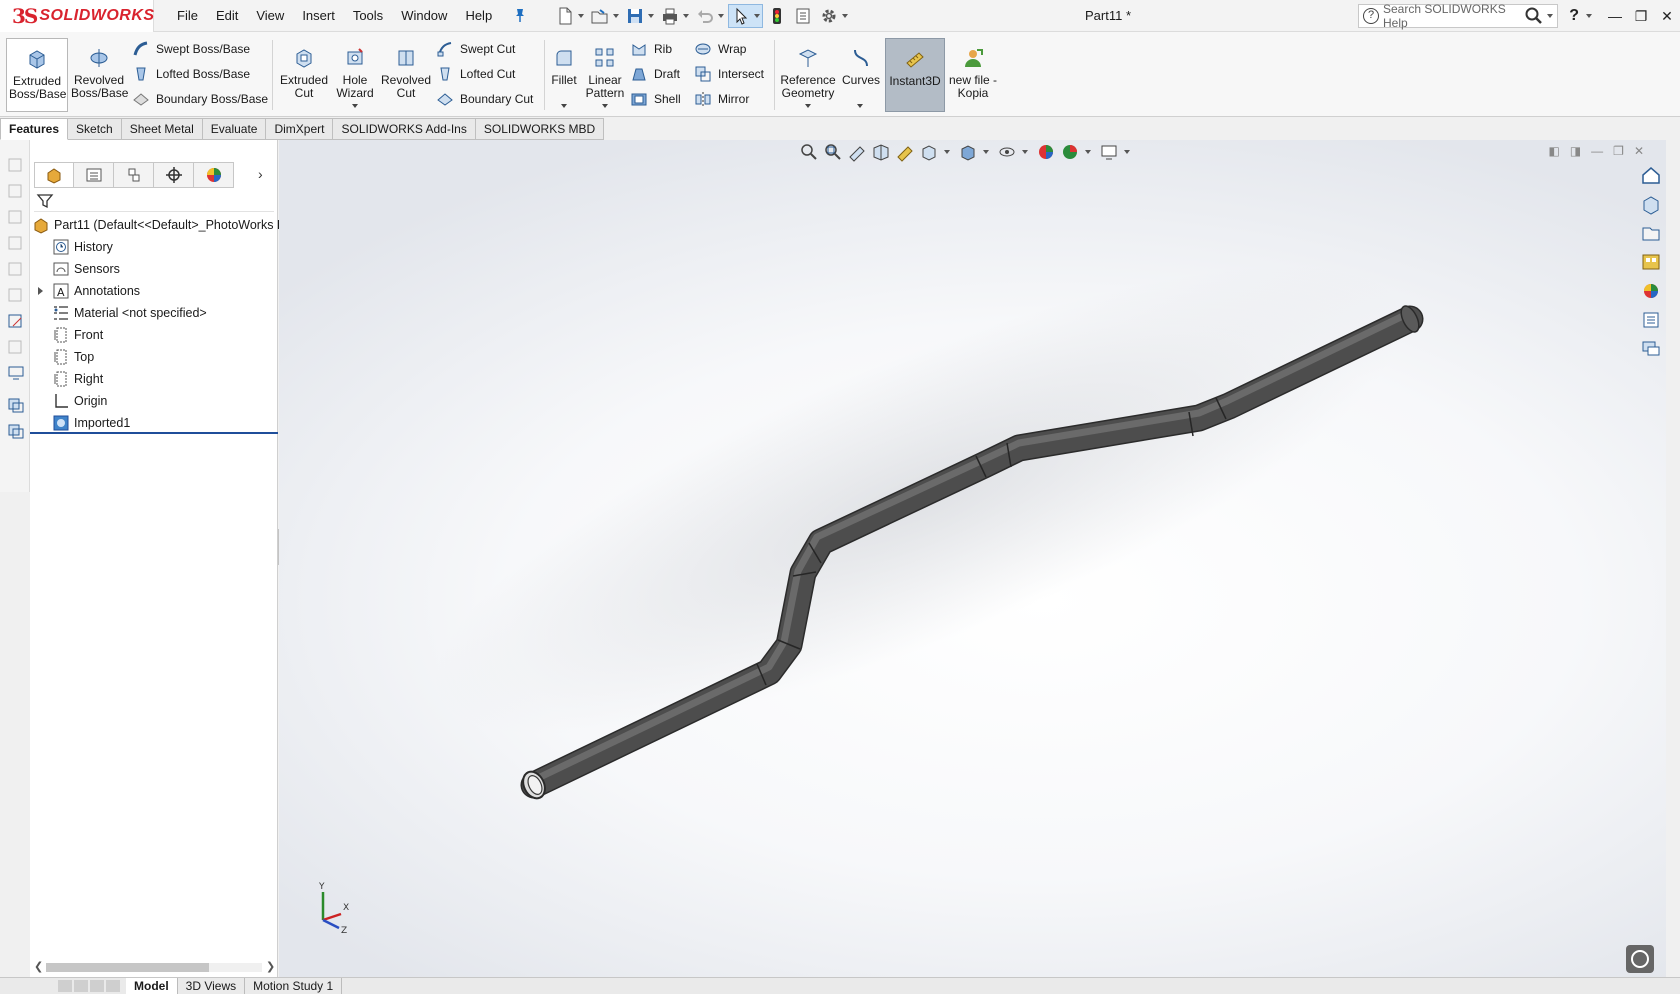  What do you see at coordinates (803, 16) in the screenshot?
I see `file-properties-button` at bounding box center [803, 16].